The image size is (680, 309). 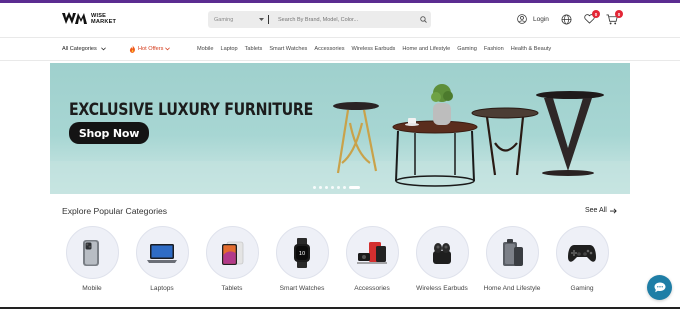 I want to click on category-item-laptops: Laptops, so click(x=162, y=260).